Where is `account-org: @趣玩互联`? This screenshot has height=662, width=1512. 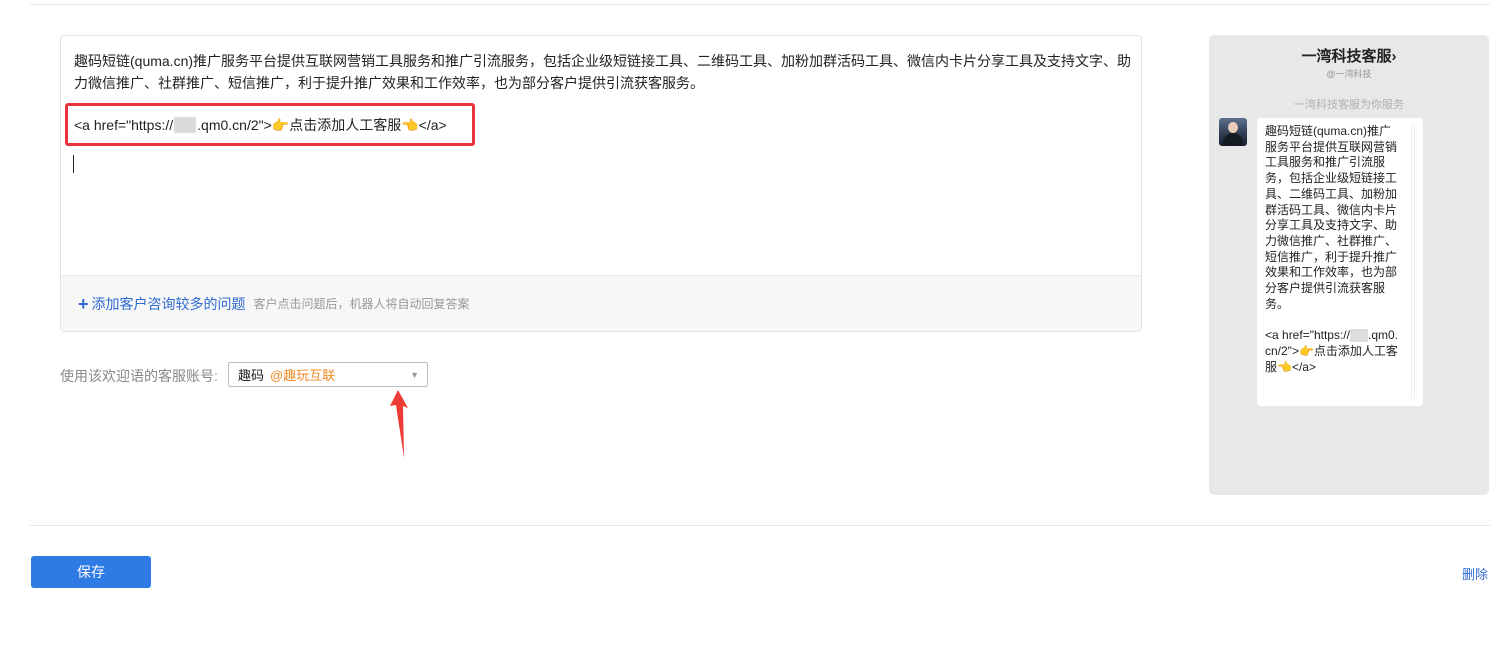 account-org: @趣玩互联 is located at coordinates (303, 375).